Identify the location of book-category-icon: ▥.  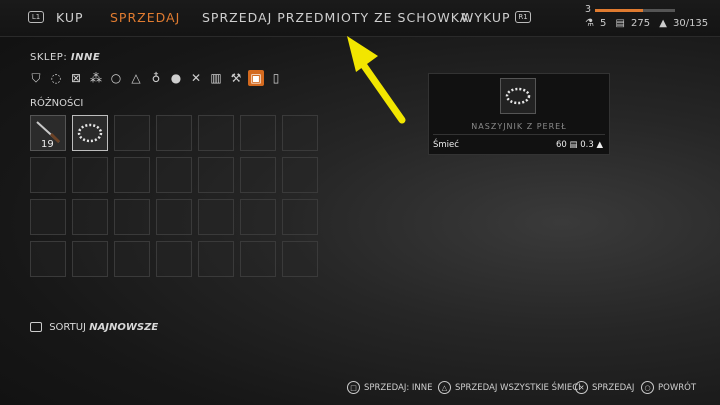
(216, 78).